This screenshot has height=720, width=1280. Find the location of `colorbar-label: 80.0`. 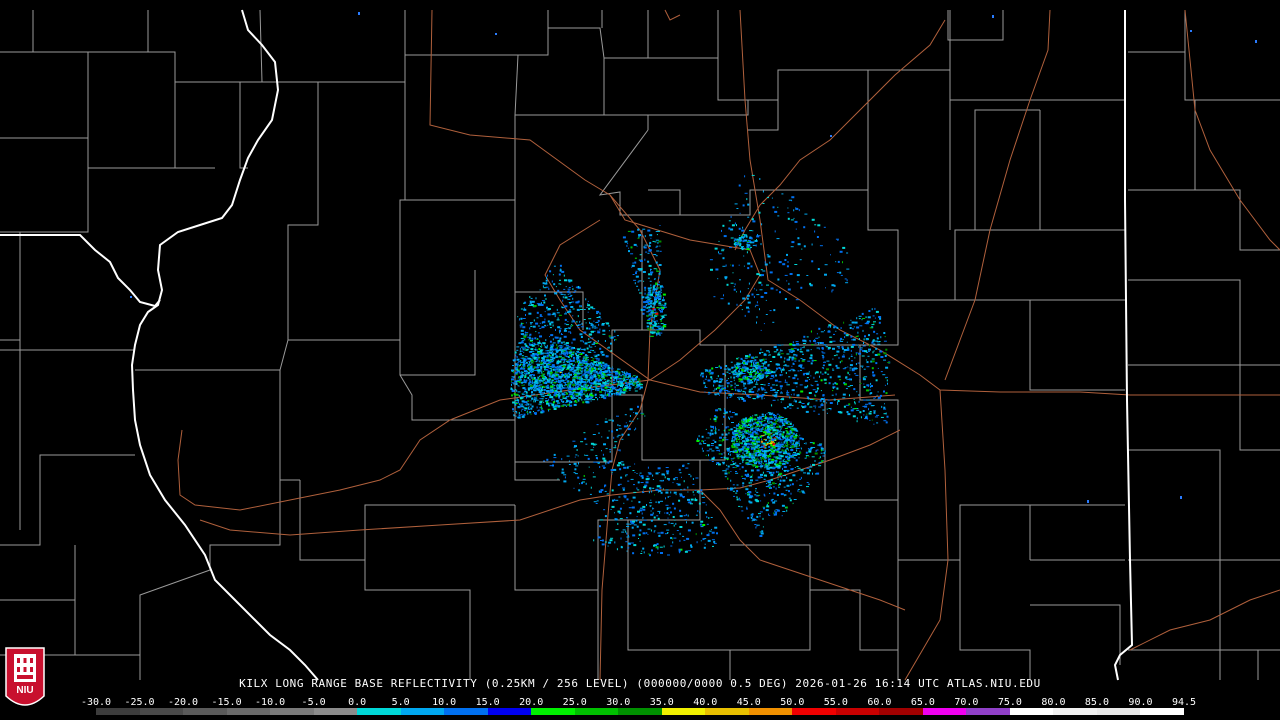

colorbar-label: 80.0 is located at coordinates (1053, 702).